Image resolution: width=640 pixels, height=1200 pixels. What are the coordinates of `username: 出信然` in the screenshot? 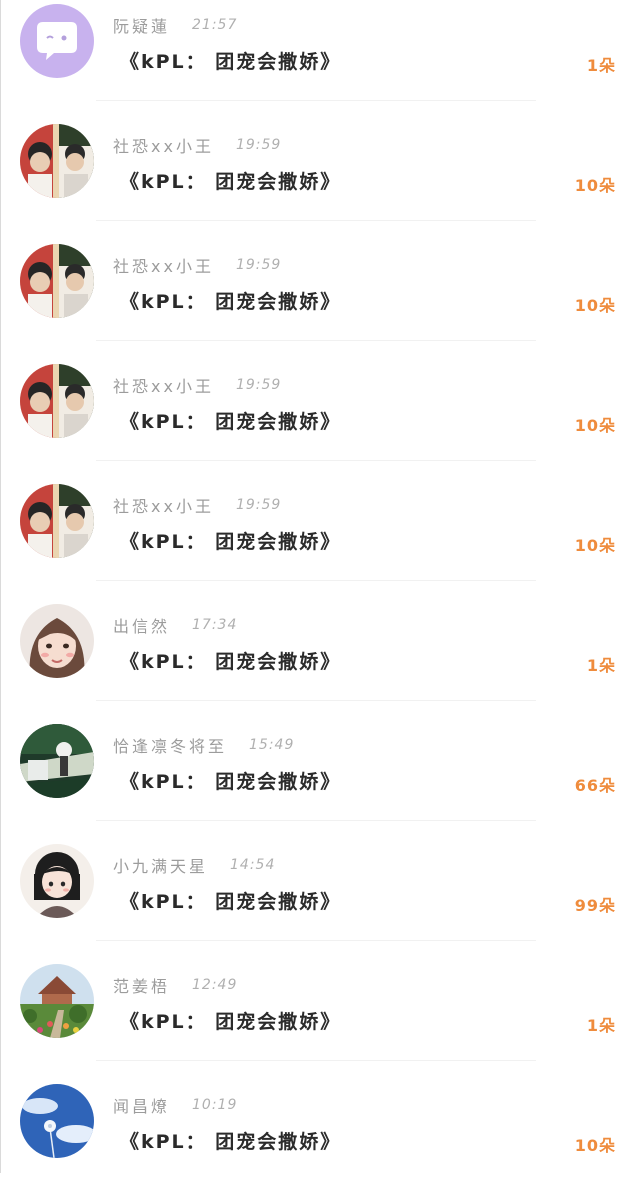 It's located at (141, 625).